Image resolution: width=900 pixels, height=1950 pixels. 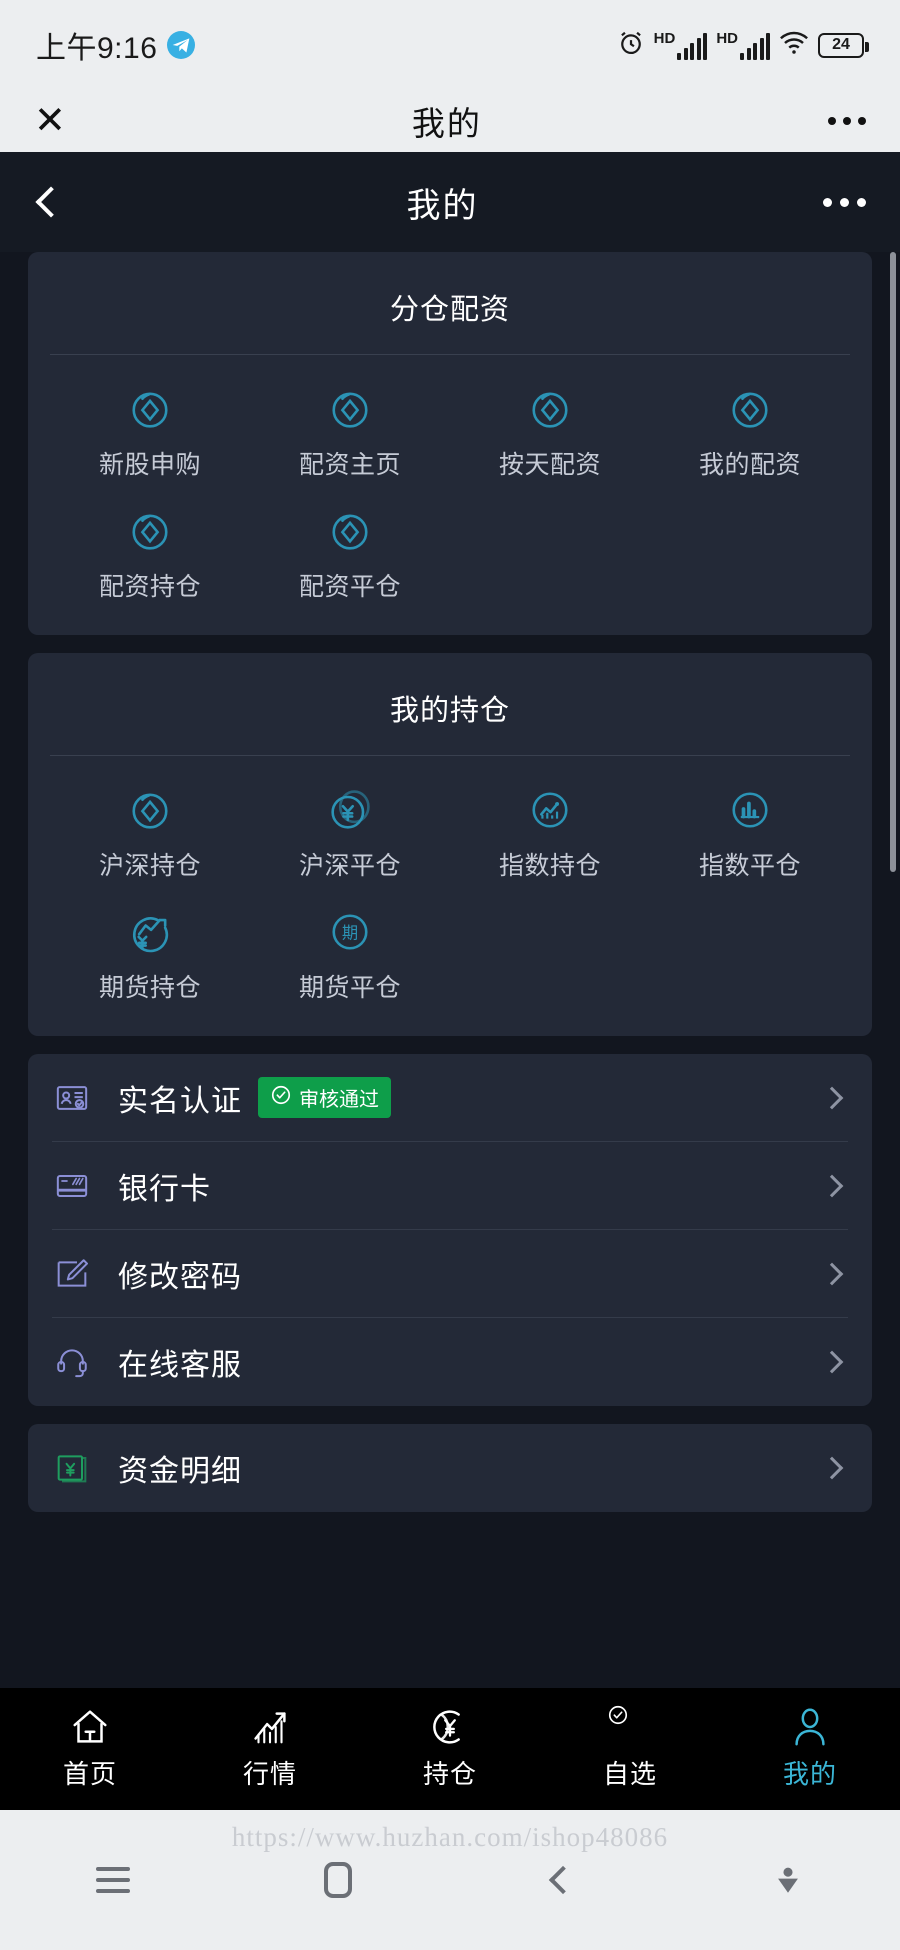 I want to click on grid-item-label: 期货持仓, so click(x=149, y=988).